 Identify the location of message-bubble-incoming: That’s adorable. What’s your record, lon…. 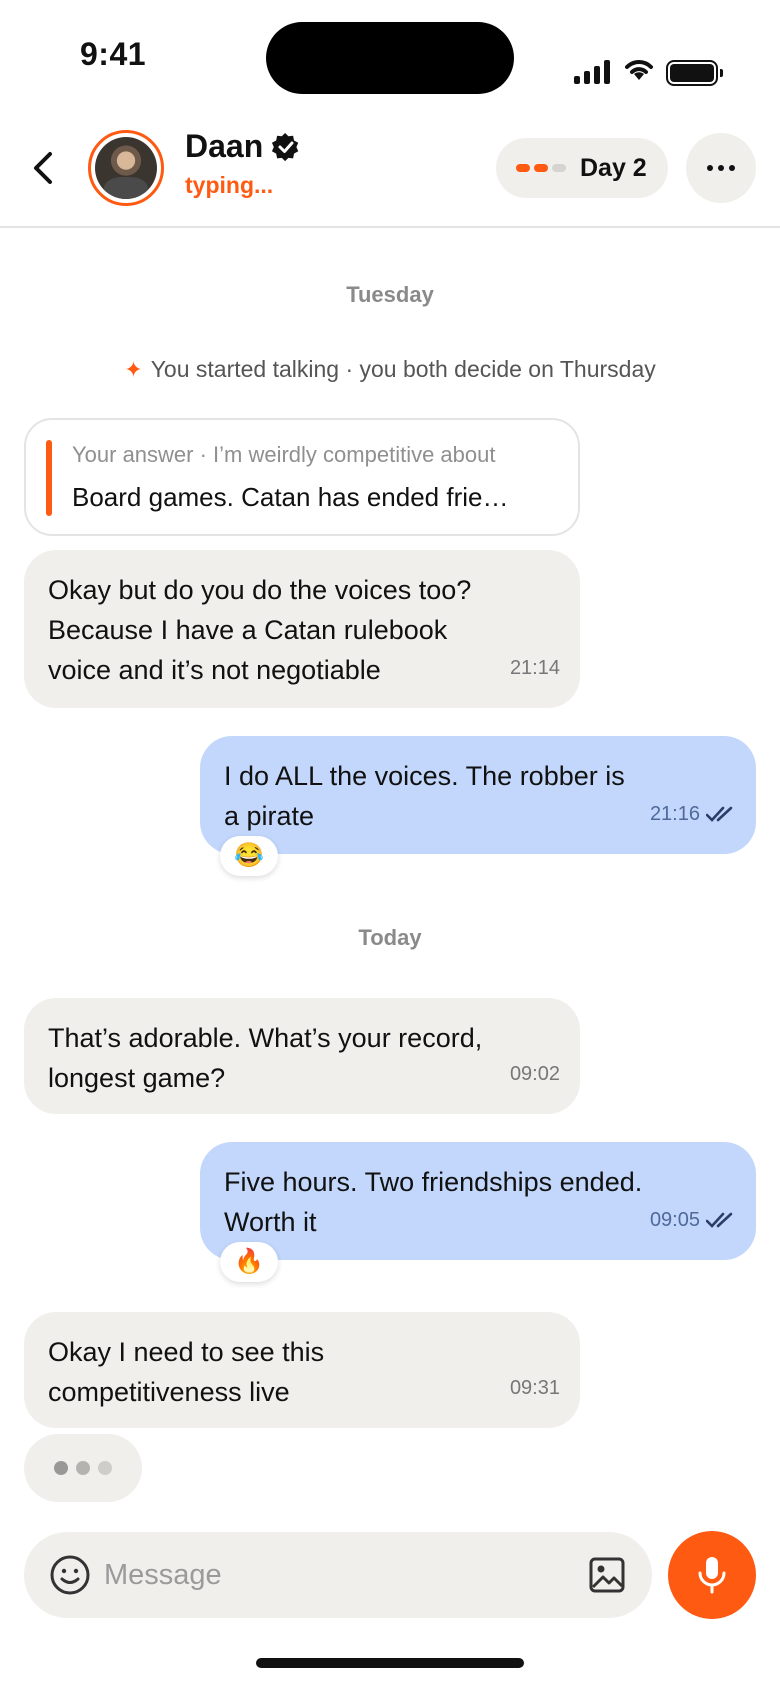
(302, 1056).